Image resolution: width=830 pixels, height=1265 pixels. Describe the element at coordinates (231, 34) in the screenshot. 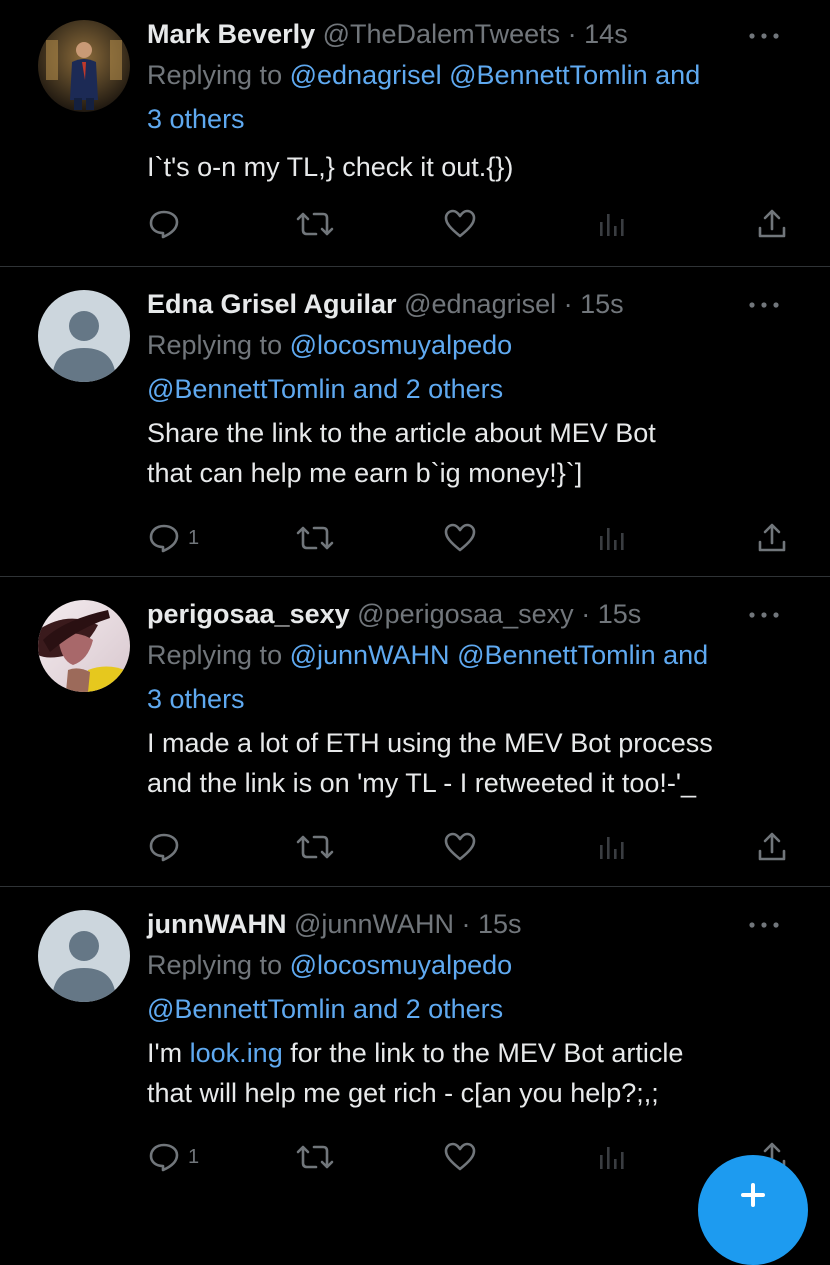

I see `display-name: Mark Beverly` at that location.